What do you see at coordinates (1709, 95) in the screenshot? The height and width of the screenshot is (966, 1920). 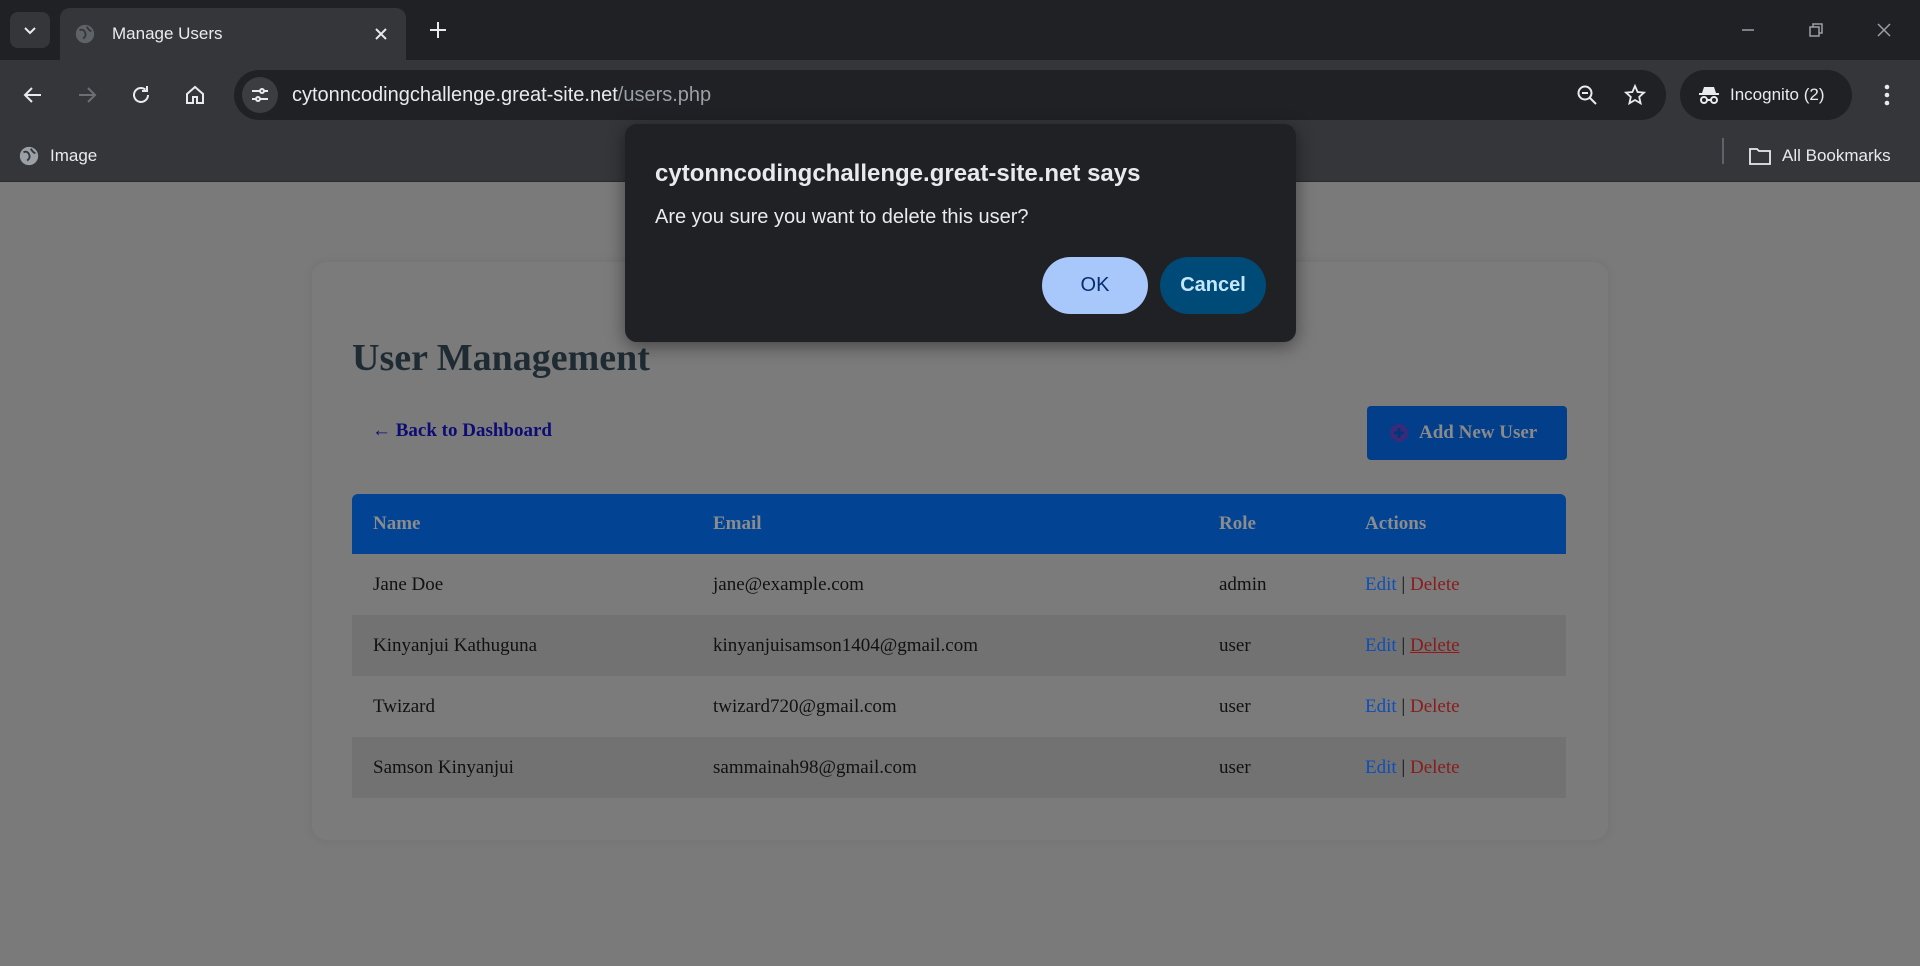 I see `incognito-icon` at bounding box center [1709, 95].